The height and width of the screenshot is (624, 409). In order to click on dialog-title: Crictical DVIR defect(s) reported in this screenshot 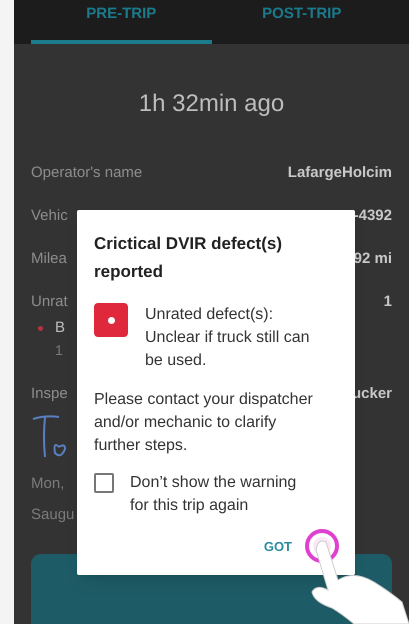, I will do `click(188, 258)`.